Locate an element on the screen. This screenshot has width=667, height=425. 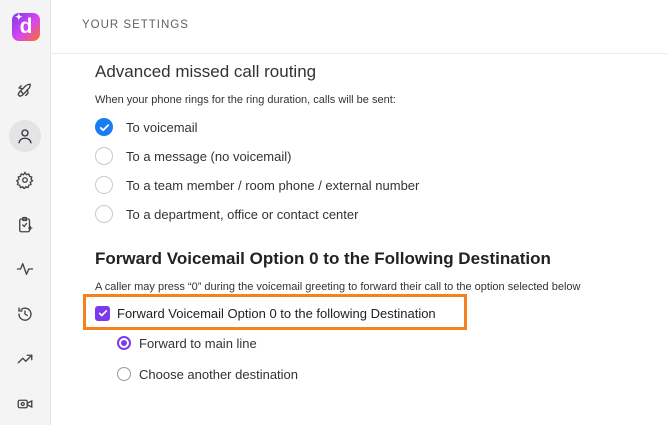
radio-label: To a message (no voicemail) is located at coordinates (209, 156).